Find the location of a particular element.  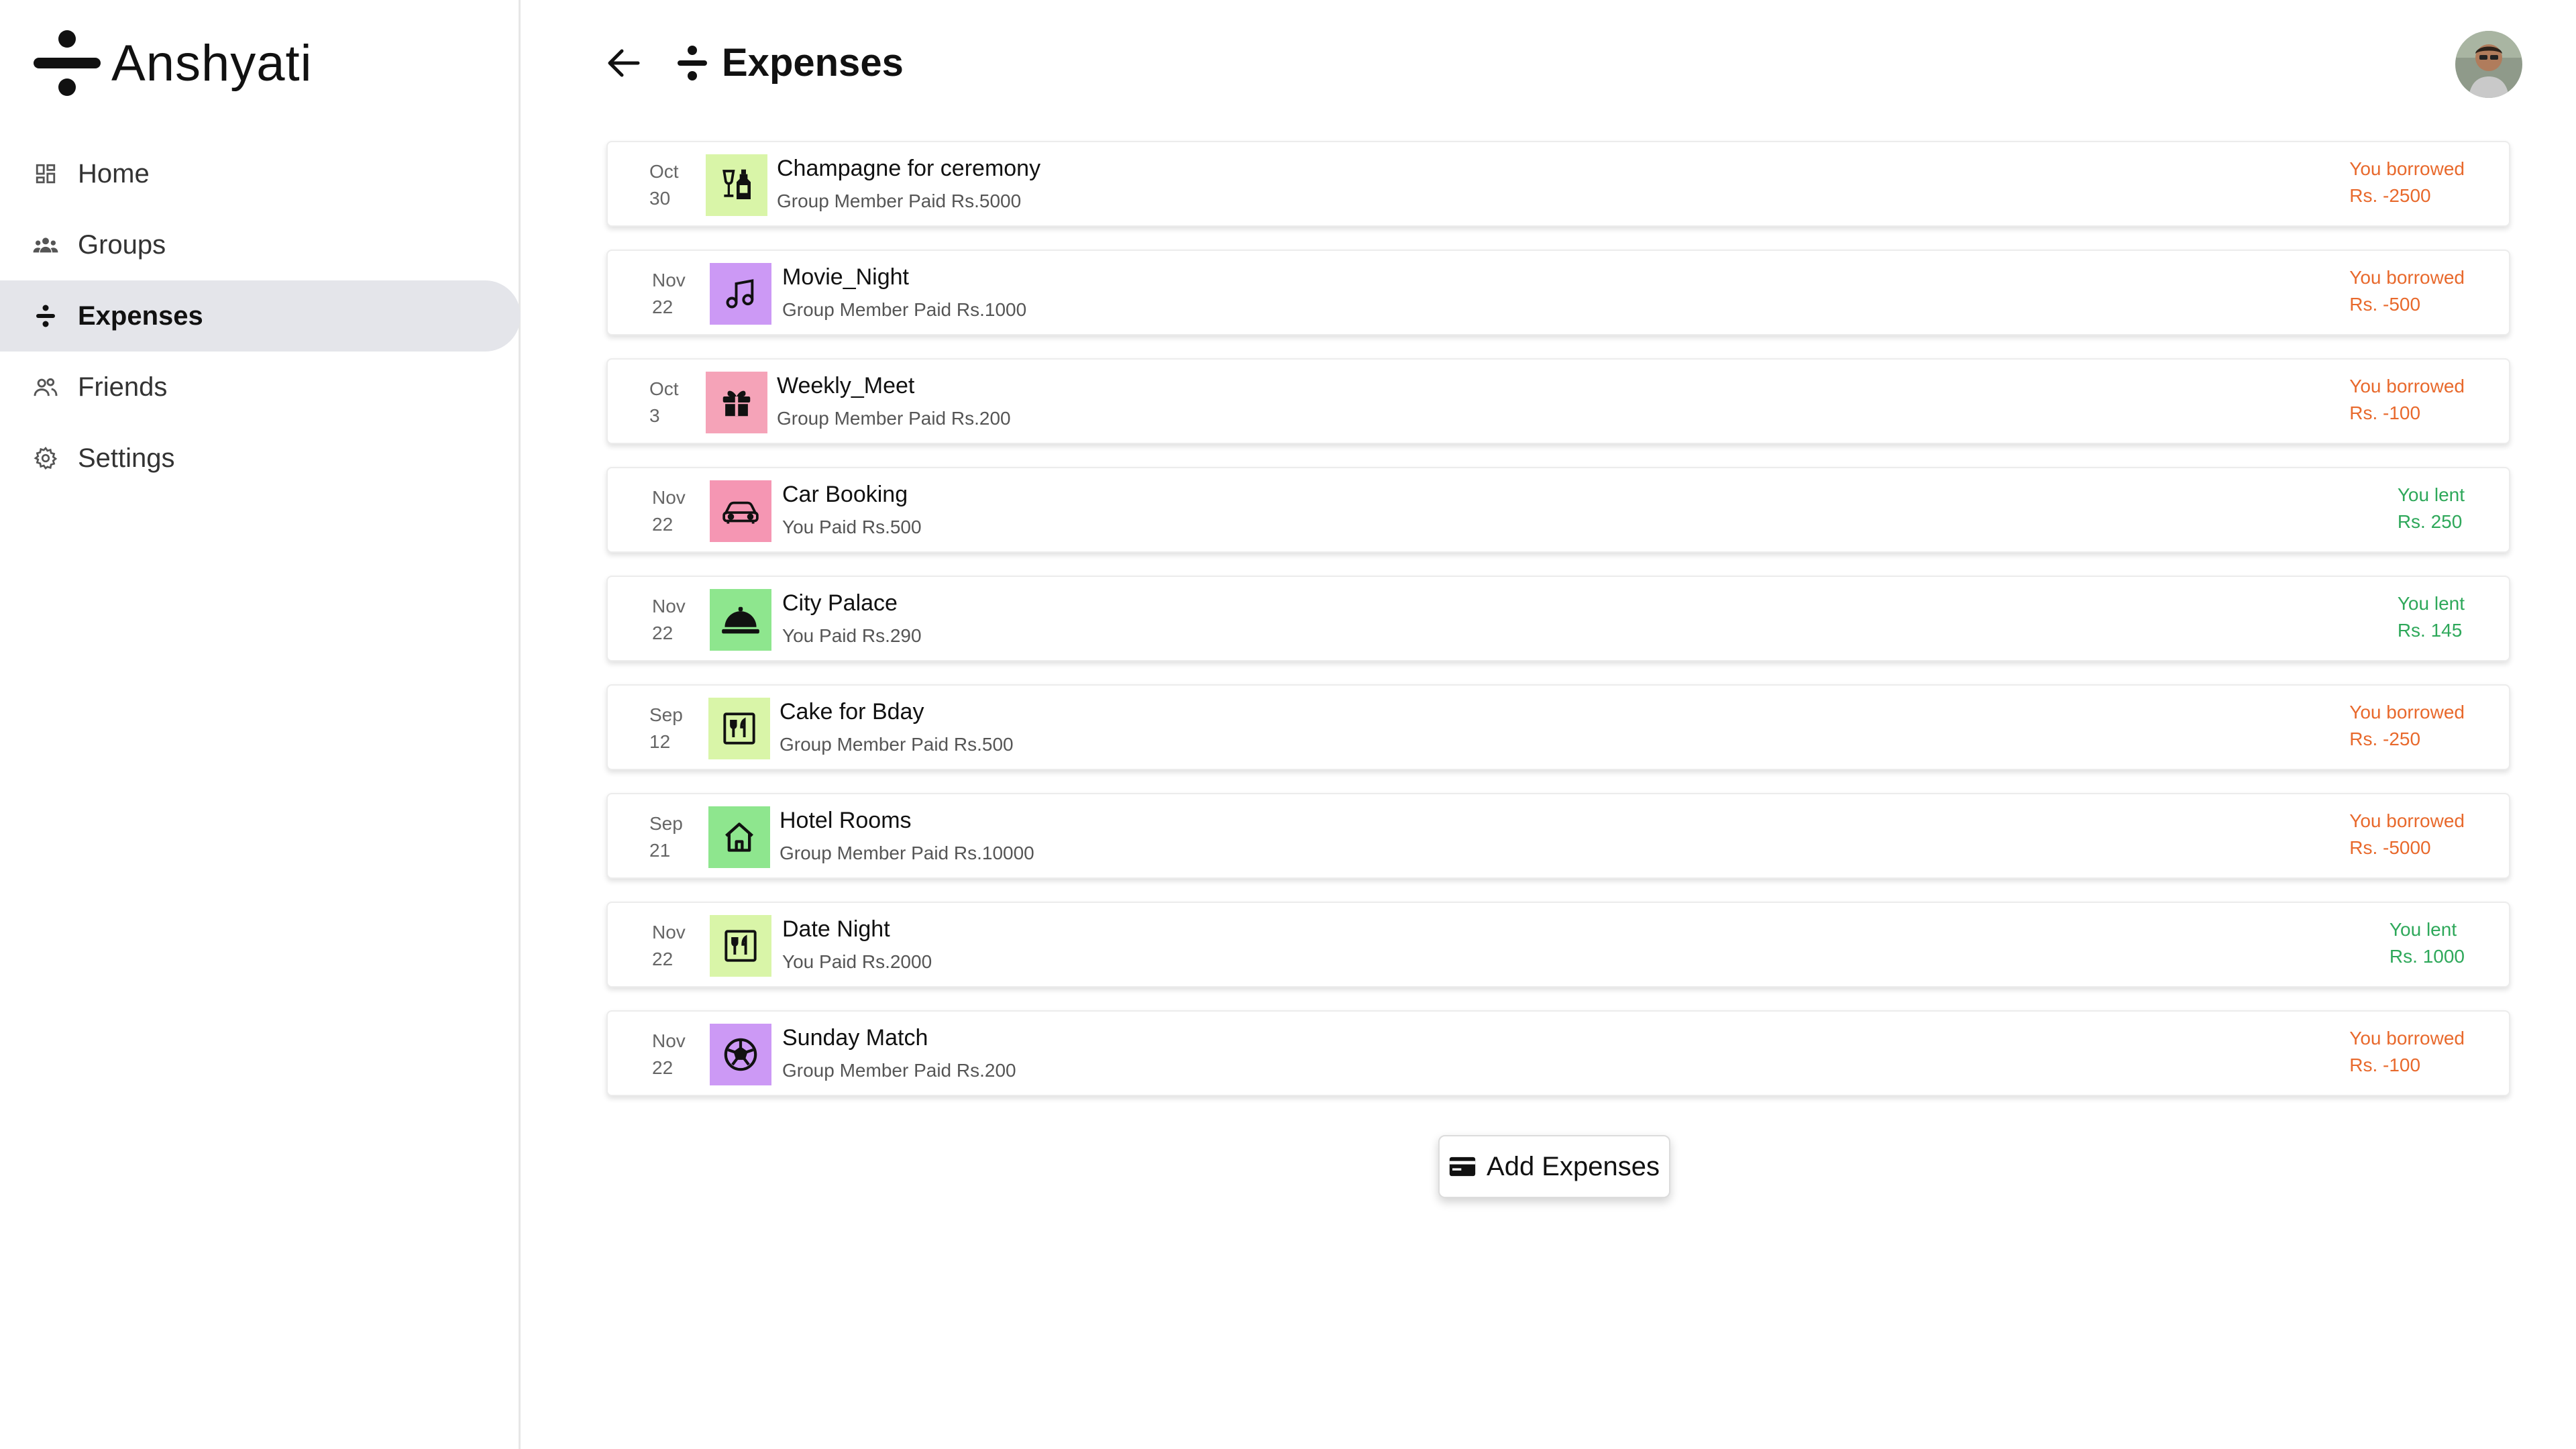

balance-amount: Rs. -5000 is located at coordinates (2390, 847).